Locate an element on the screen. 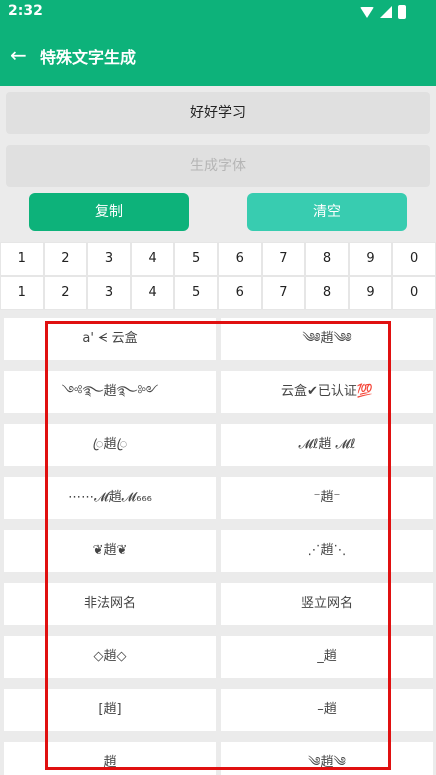 This screenshot has height=775, width=436. status-icons is located at coordinates (383, 12).